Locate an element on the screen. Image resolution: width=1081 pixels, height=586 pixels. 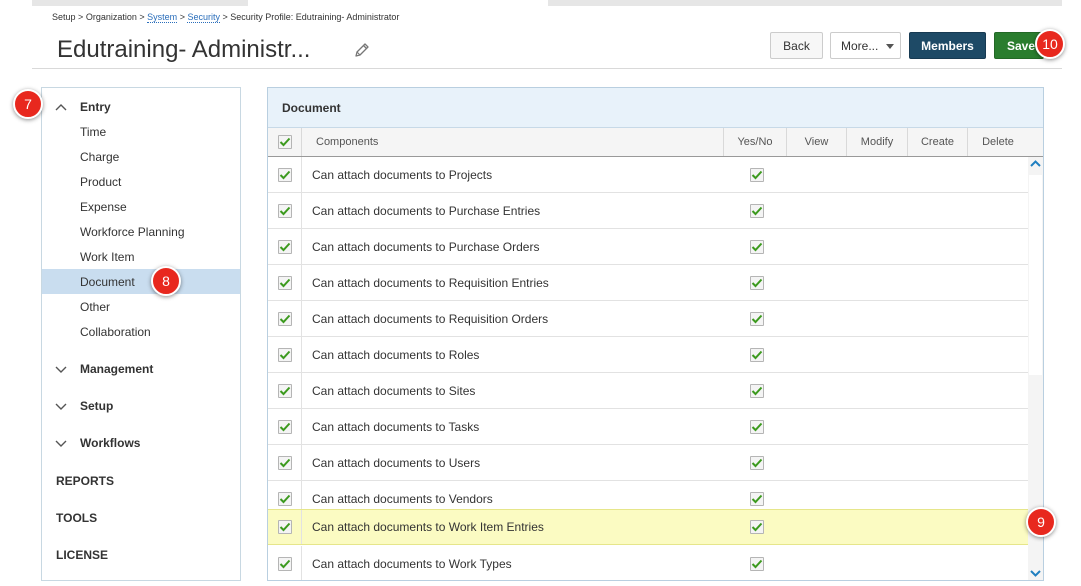
chevron-up-icon is located at coordinates (61, 107).